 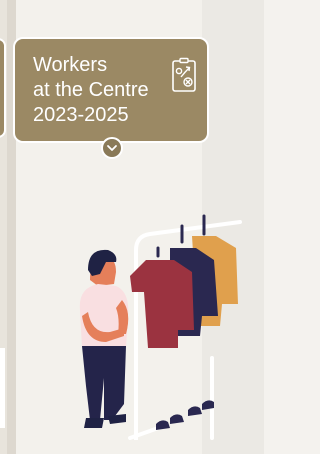 I want to click on card-title-line-2: at the Centre, so click(x=91, y=90).